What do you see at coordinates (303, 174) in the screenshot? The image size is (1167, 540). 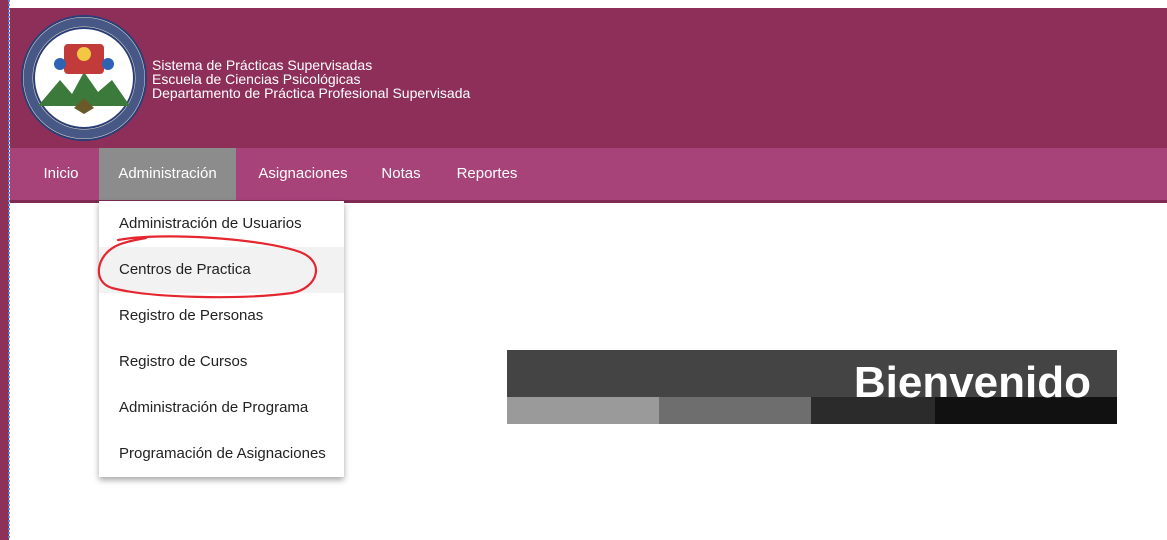 I see `nav-asignaciones: Asignaciones` at bounding box center [303, 174].